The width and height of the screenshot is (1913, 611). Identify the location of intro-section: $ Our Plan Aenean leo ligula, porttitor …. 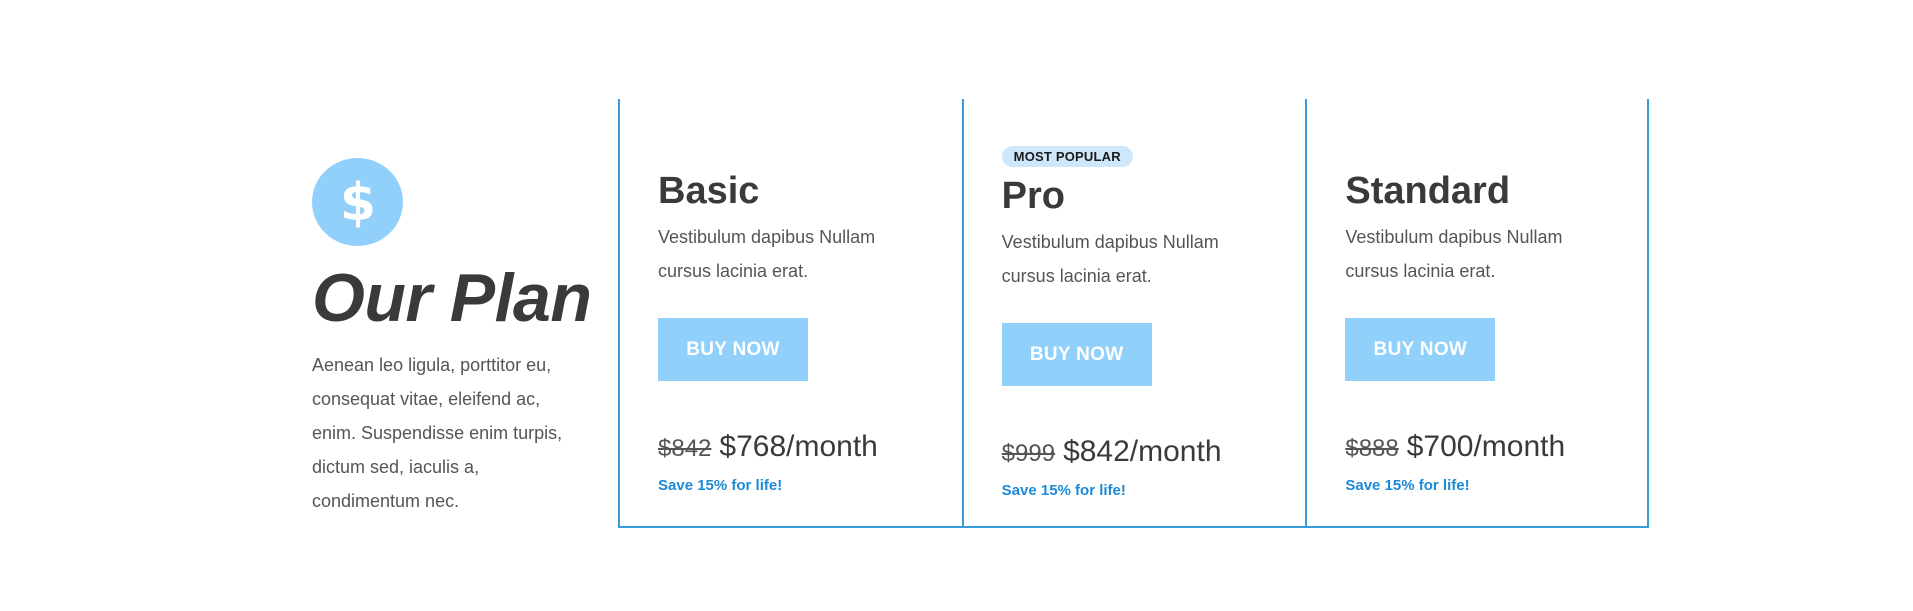
(452, 338).